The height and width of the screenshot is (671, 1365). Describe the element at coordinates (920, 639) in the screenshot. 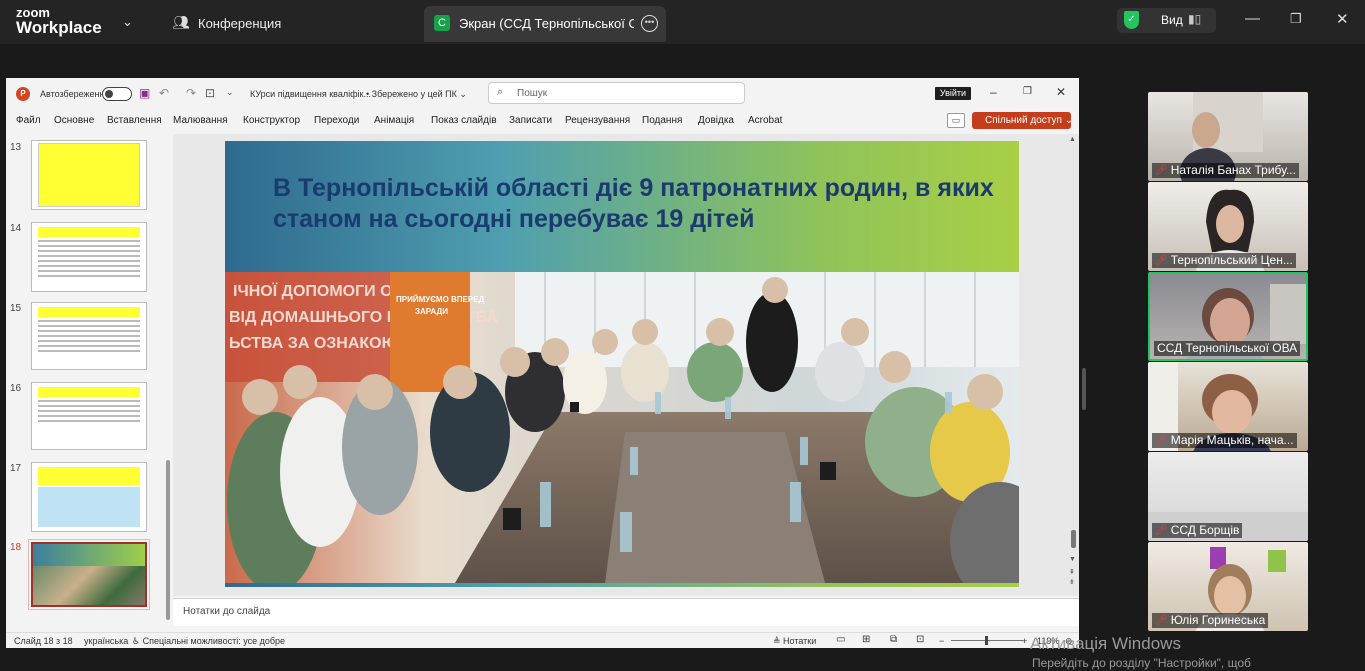

I see `slideshow-view-icon: ⊡` at that location.